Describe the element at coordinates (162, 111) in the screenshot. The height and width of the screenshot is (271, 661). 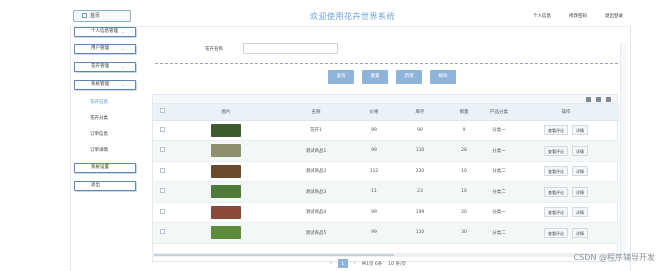
I see `select-all-checkbox` at that location.